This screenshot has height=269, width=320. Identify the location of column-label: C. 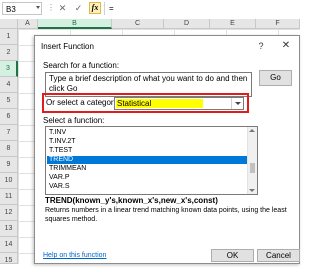
(137, 23).